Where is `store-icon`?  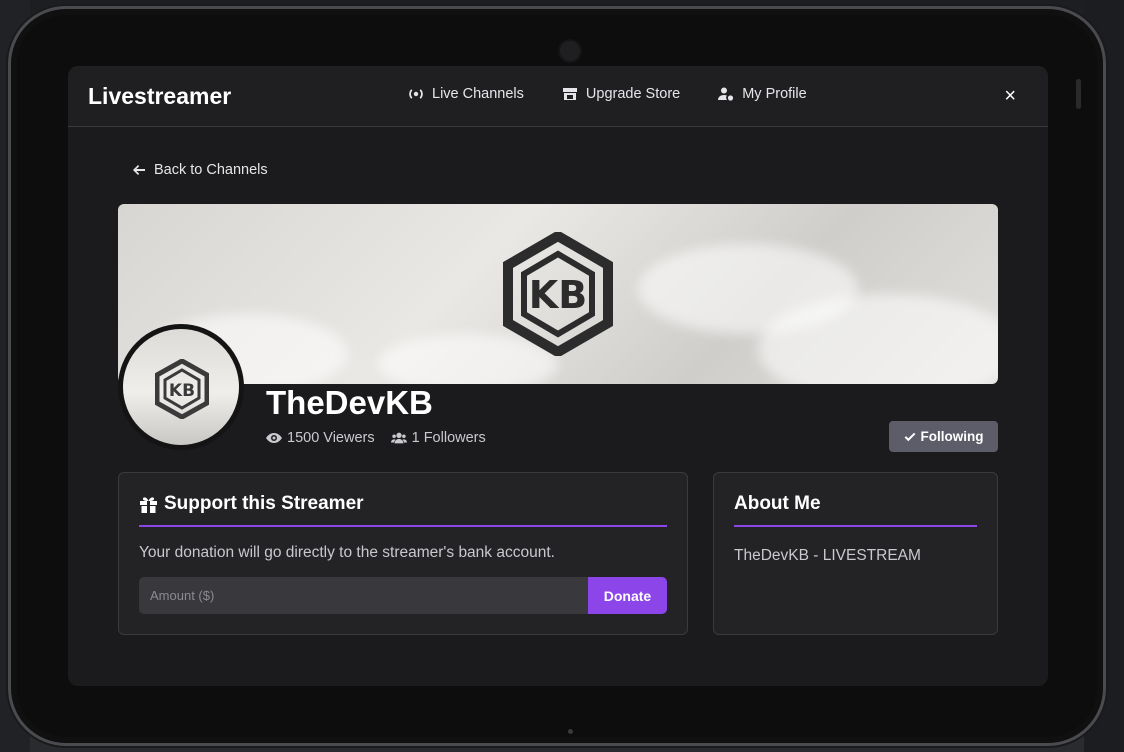 store-icon is located at coordinates (569, 94).